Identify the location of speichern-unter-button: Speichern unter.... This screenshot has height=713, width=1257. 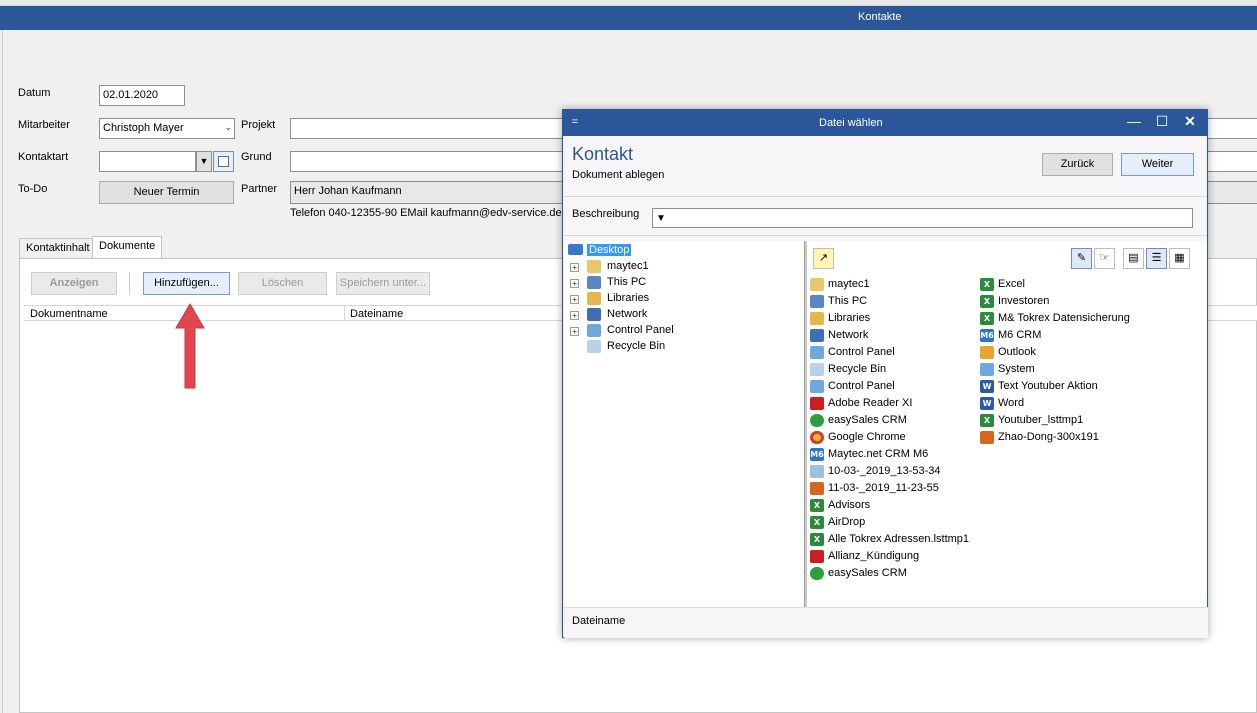
(383, 283).